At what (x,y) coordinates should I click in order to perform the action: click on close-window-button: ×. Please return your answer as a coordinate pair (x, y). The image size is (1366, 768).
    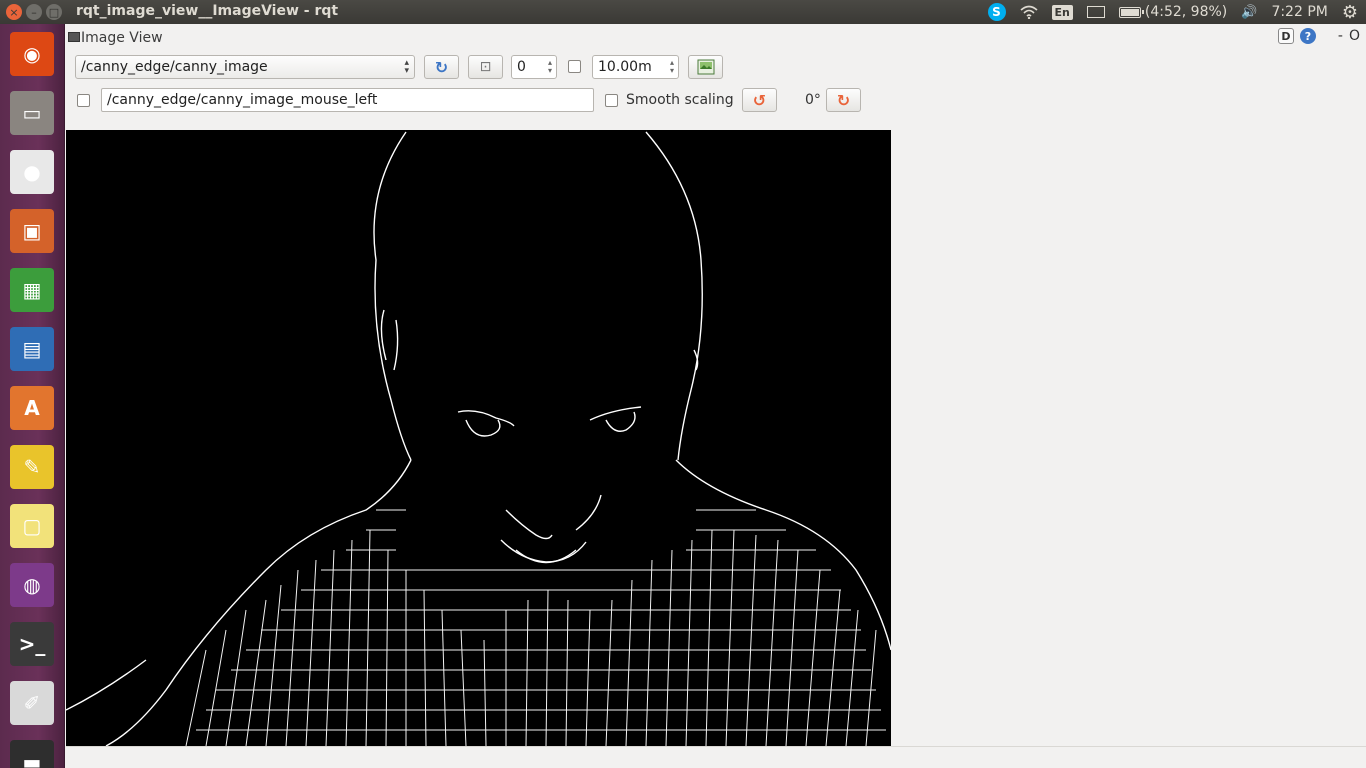
    Looking at the image, I should click on (14, 12).